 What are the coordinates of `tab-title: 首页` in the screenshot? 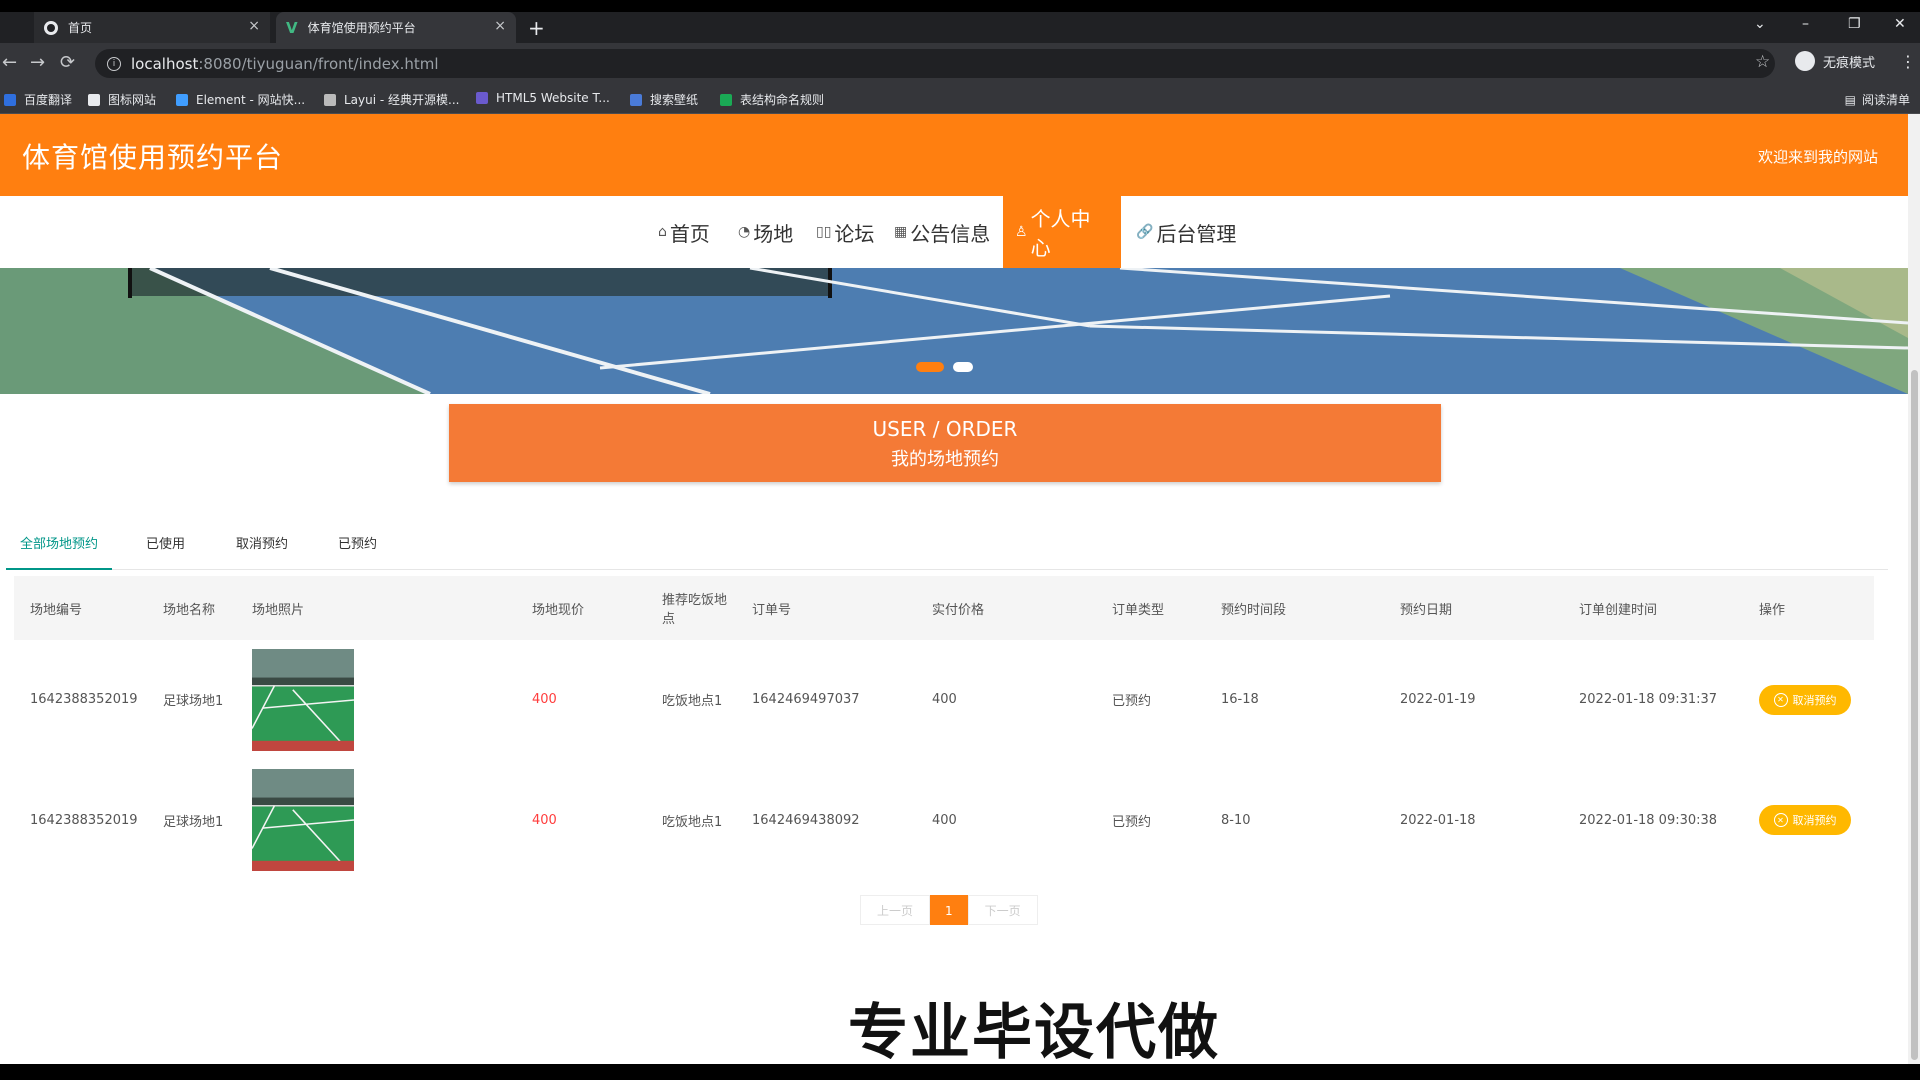 It's located at (80, 28).